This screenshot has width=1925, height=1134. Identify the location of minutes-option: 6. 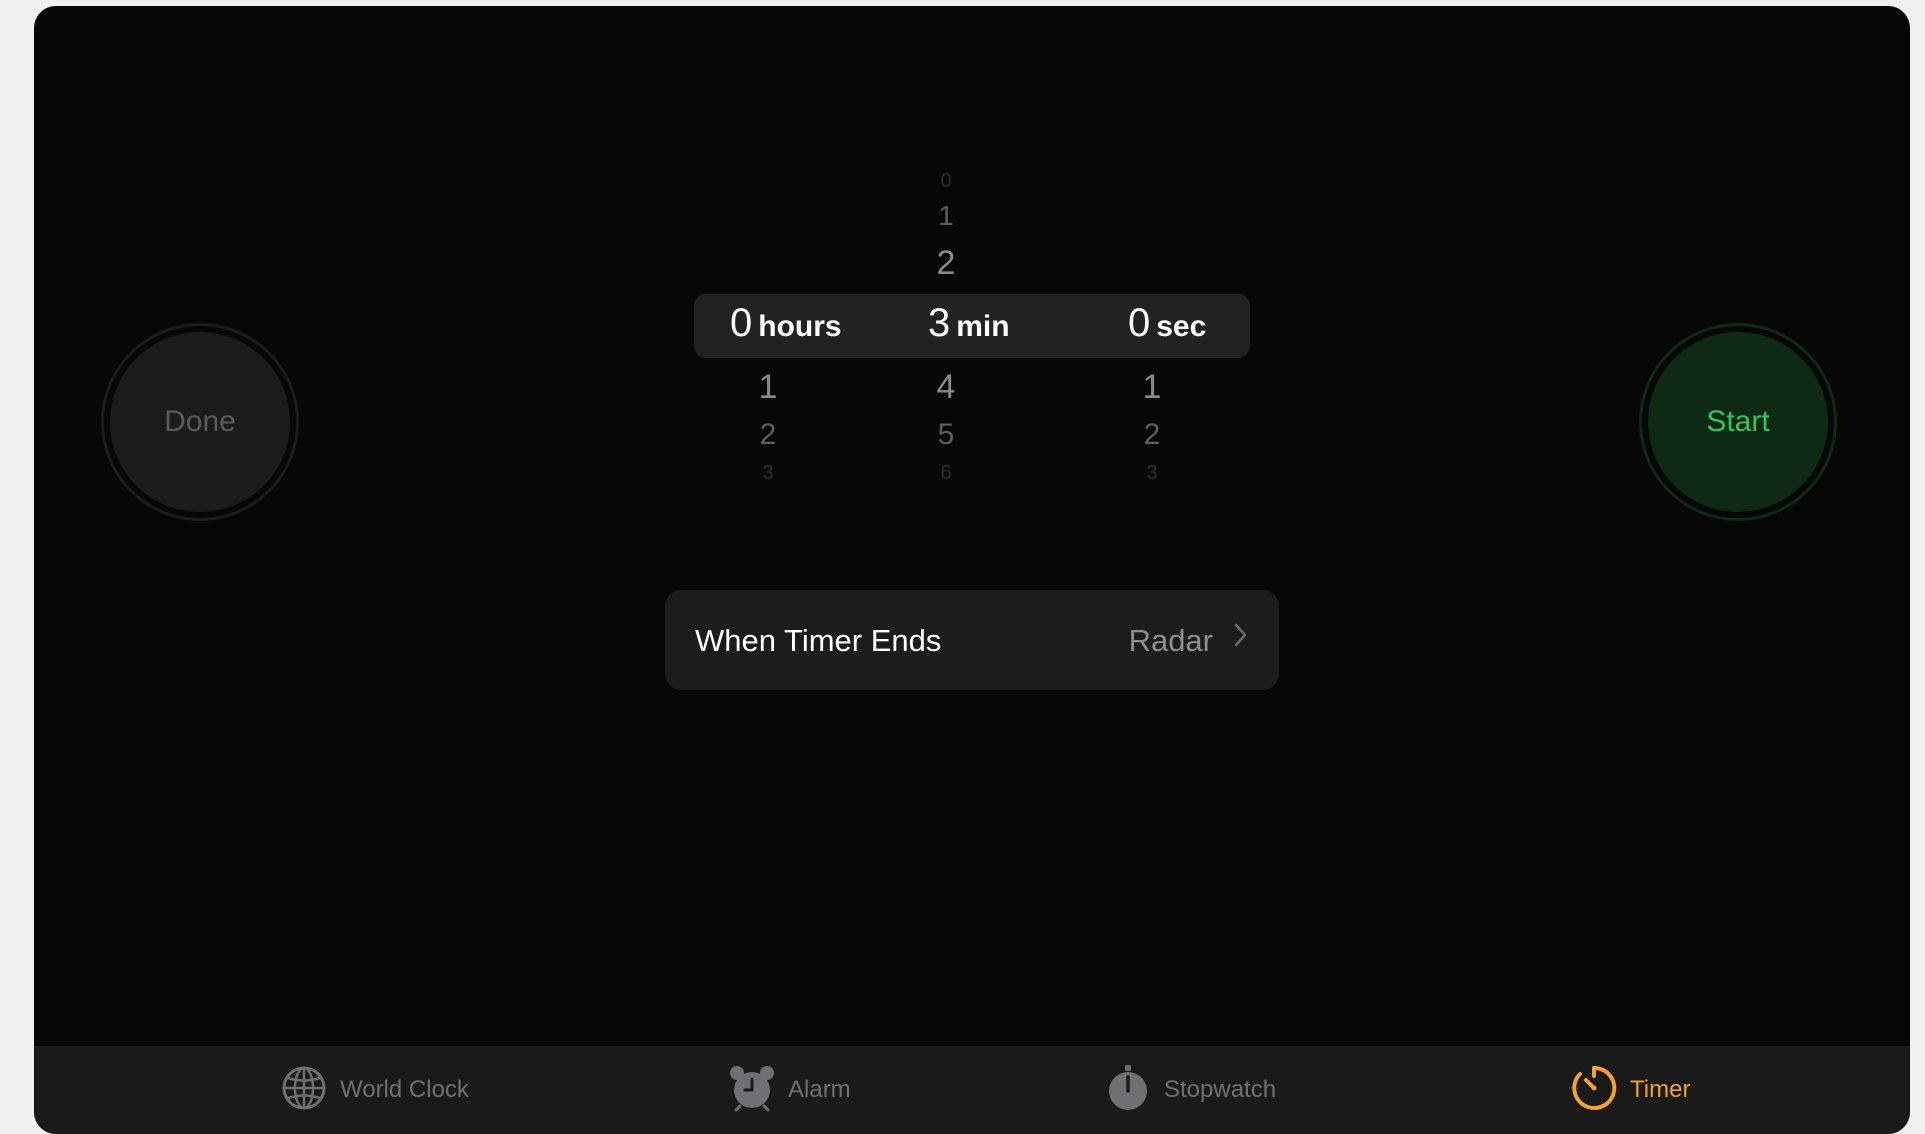
(946, 473).